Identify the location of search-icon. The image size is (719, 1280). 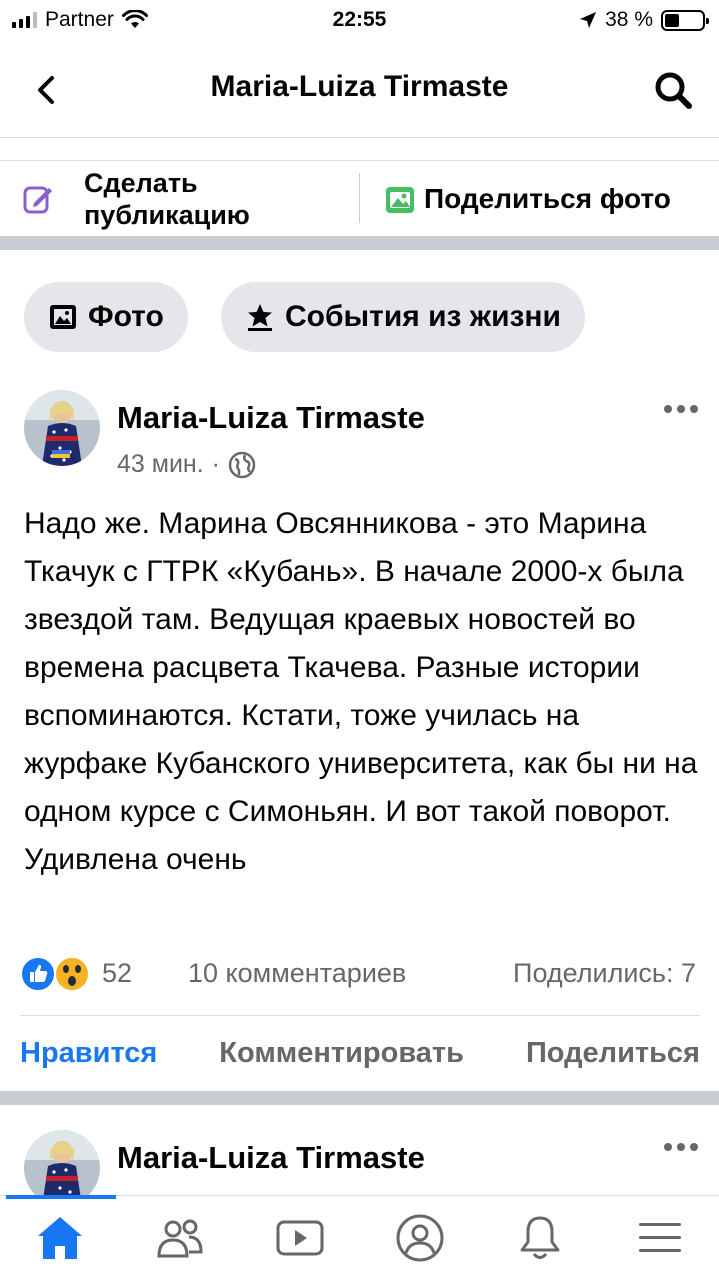
(673, 90).